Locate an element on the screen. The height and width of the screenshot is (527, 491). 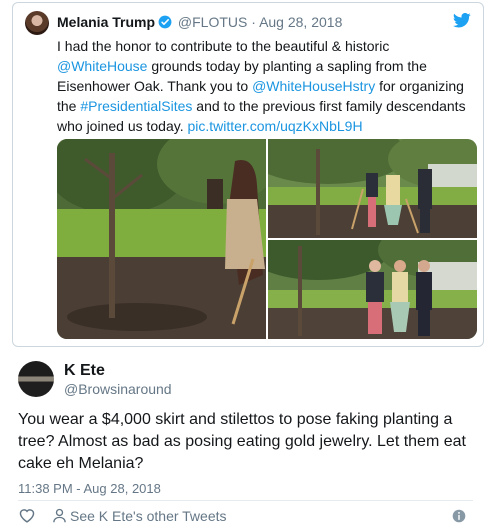
photo-group-shoveling is located at coordinates (372, 188).